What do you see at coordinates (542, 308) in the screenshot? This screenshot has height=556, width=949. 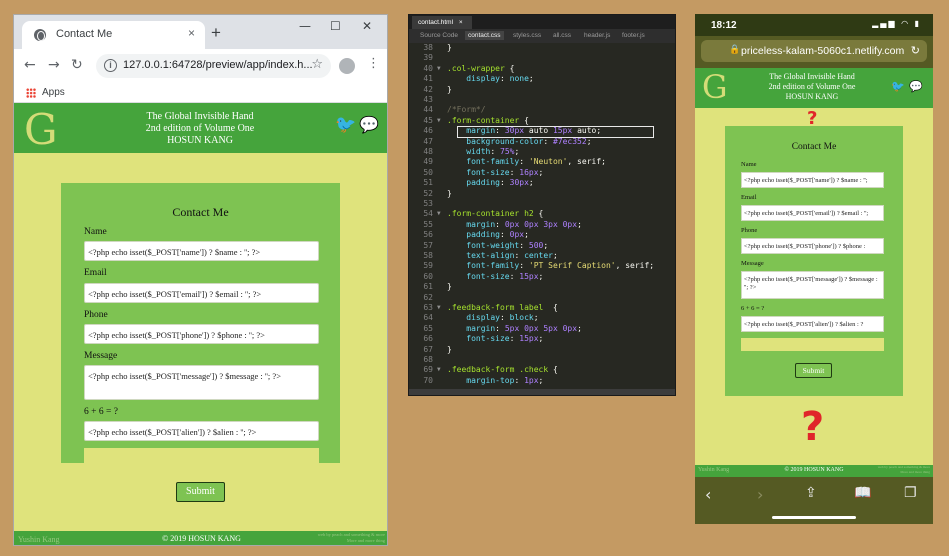 I see `code-line: 63 ▼ .feedback-form label {` at bounding box center [542, 308].